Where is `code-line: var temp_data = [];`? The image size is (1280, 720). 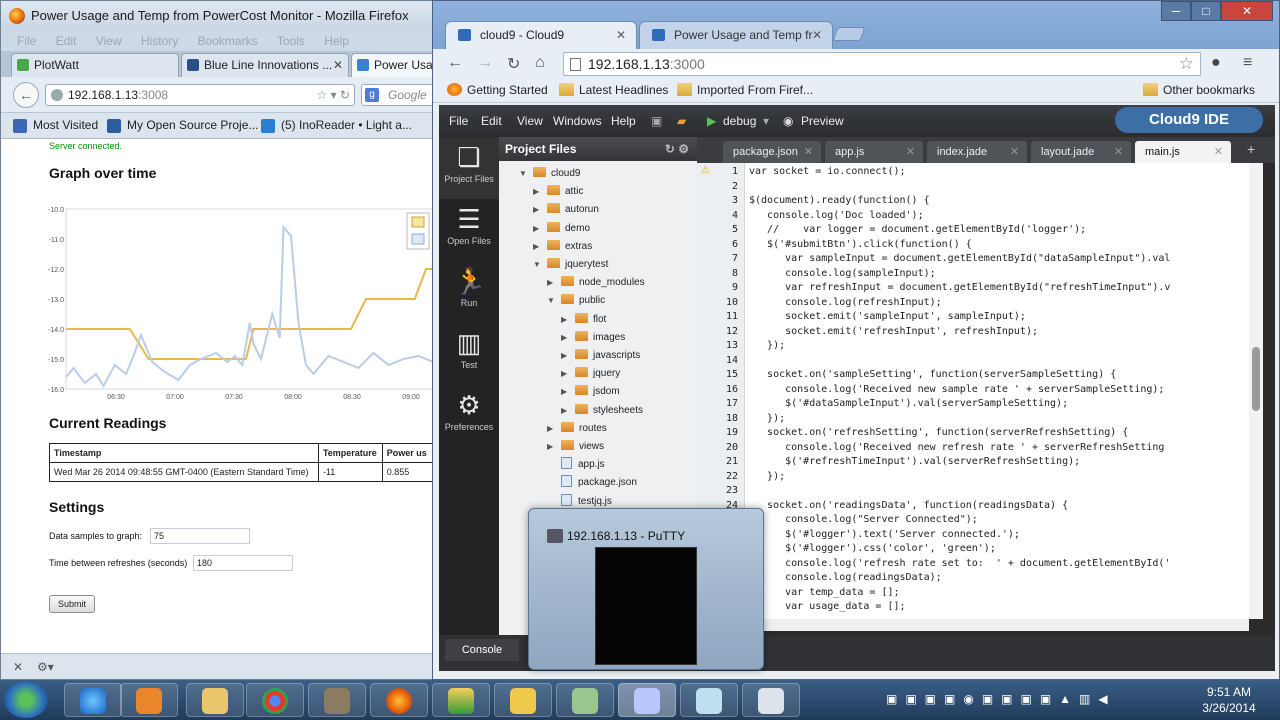 code-line: var temp_data = []; is located at coordinates (824, 593).